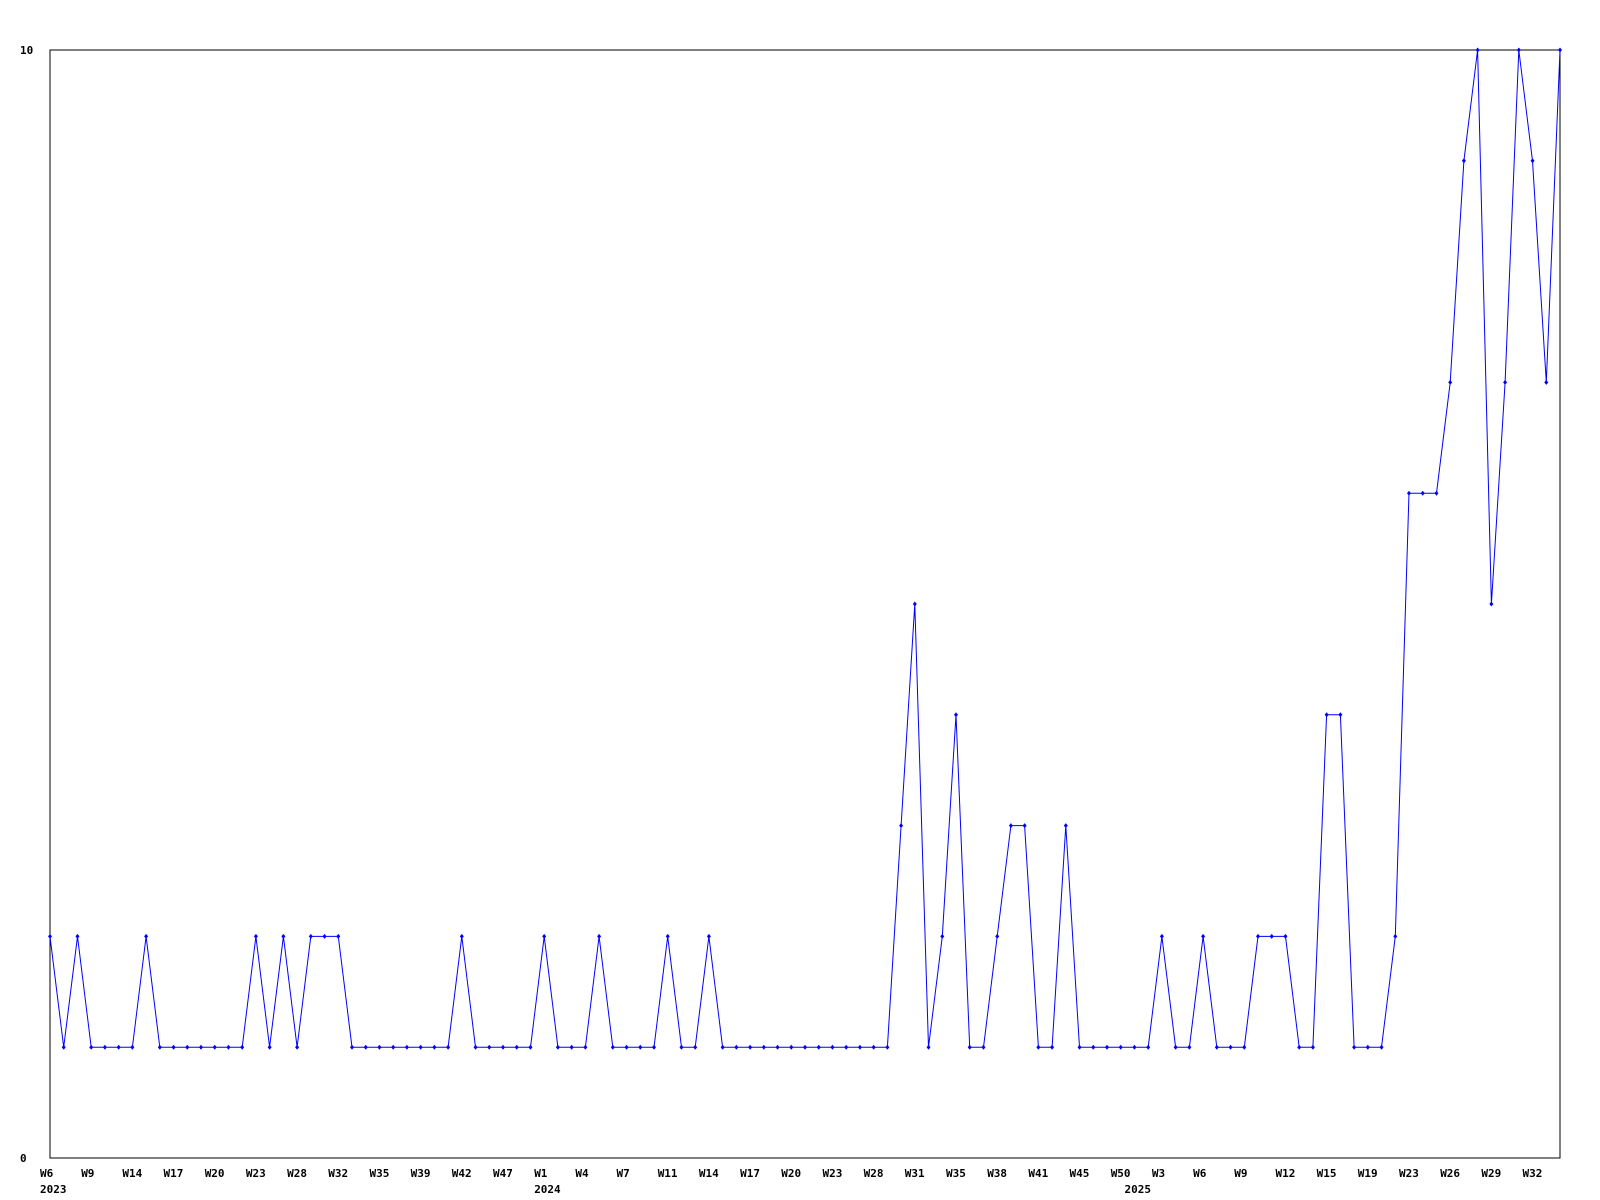 Image resolution: width=1600 pixels, height=1200 pixels. Describe the element at coordinates (668, 1173) in the screenshot. I see `x-tick-label: W11` at that location.